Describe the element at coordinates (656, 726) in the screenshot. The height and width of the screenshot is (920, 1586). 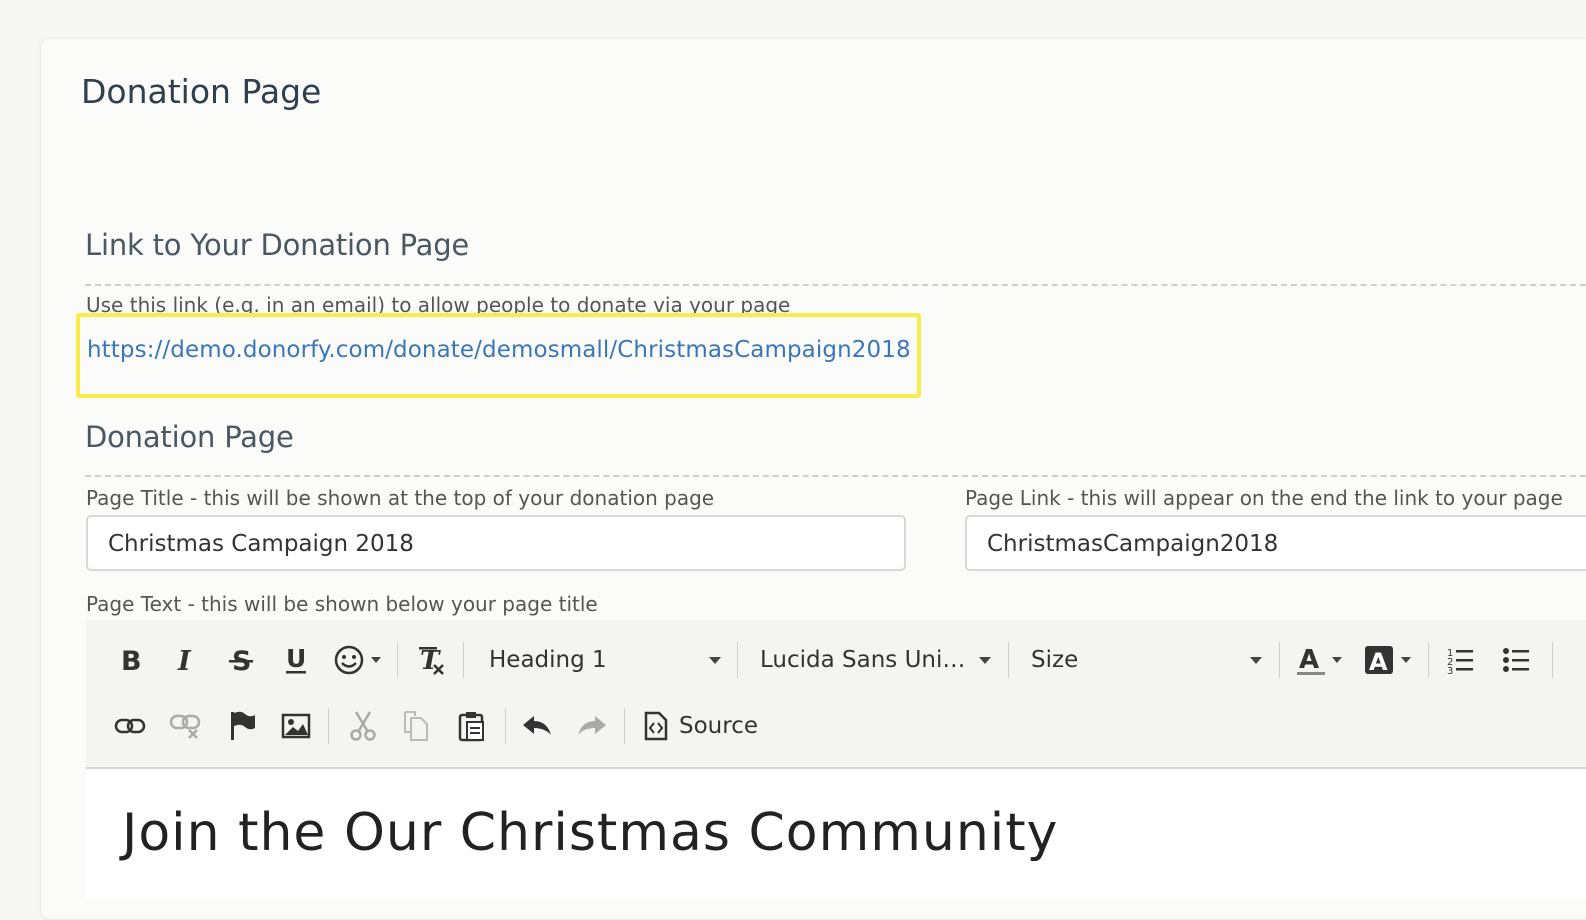
I see `source-icon` at that location.